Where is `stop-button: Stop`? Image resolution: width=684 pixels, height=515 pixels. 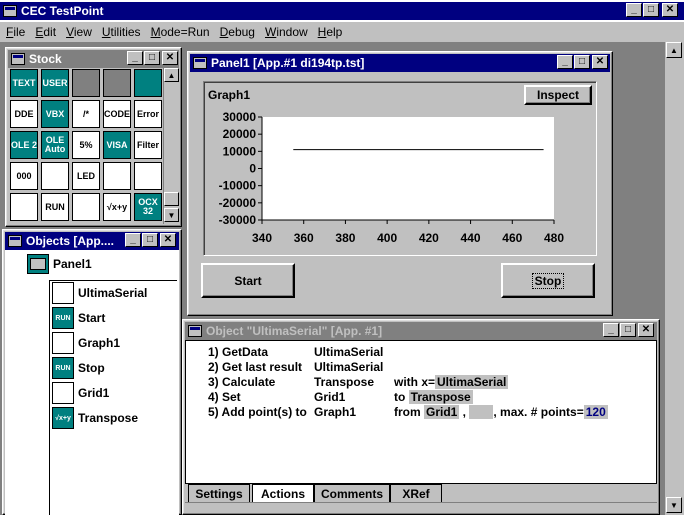
stop-button: Stop is located at coordinates (548, 280).